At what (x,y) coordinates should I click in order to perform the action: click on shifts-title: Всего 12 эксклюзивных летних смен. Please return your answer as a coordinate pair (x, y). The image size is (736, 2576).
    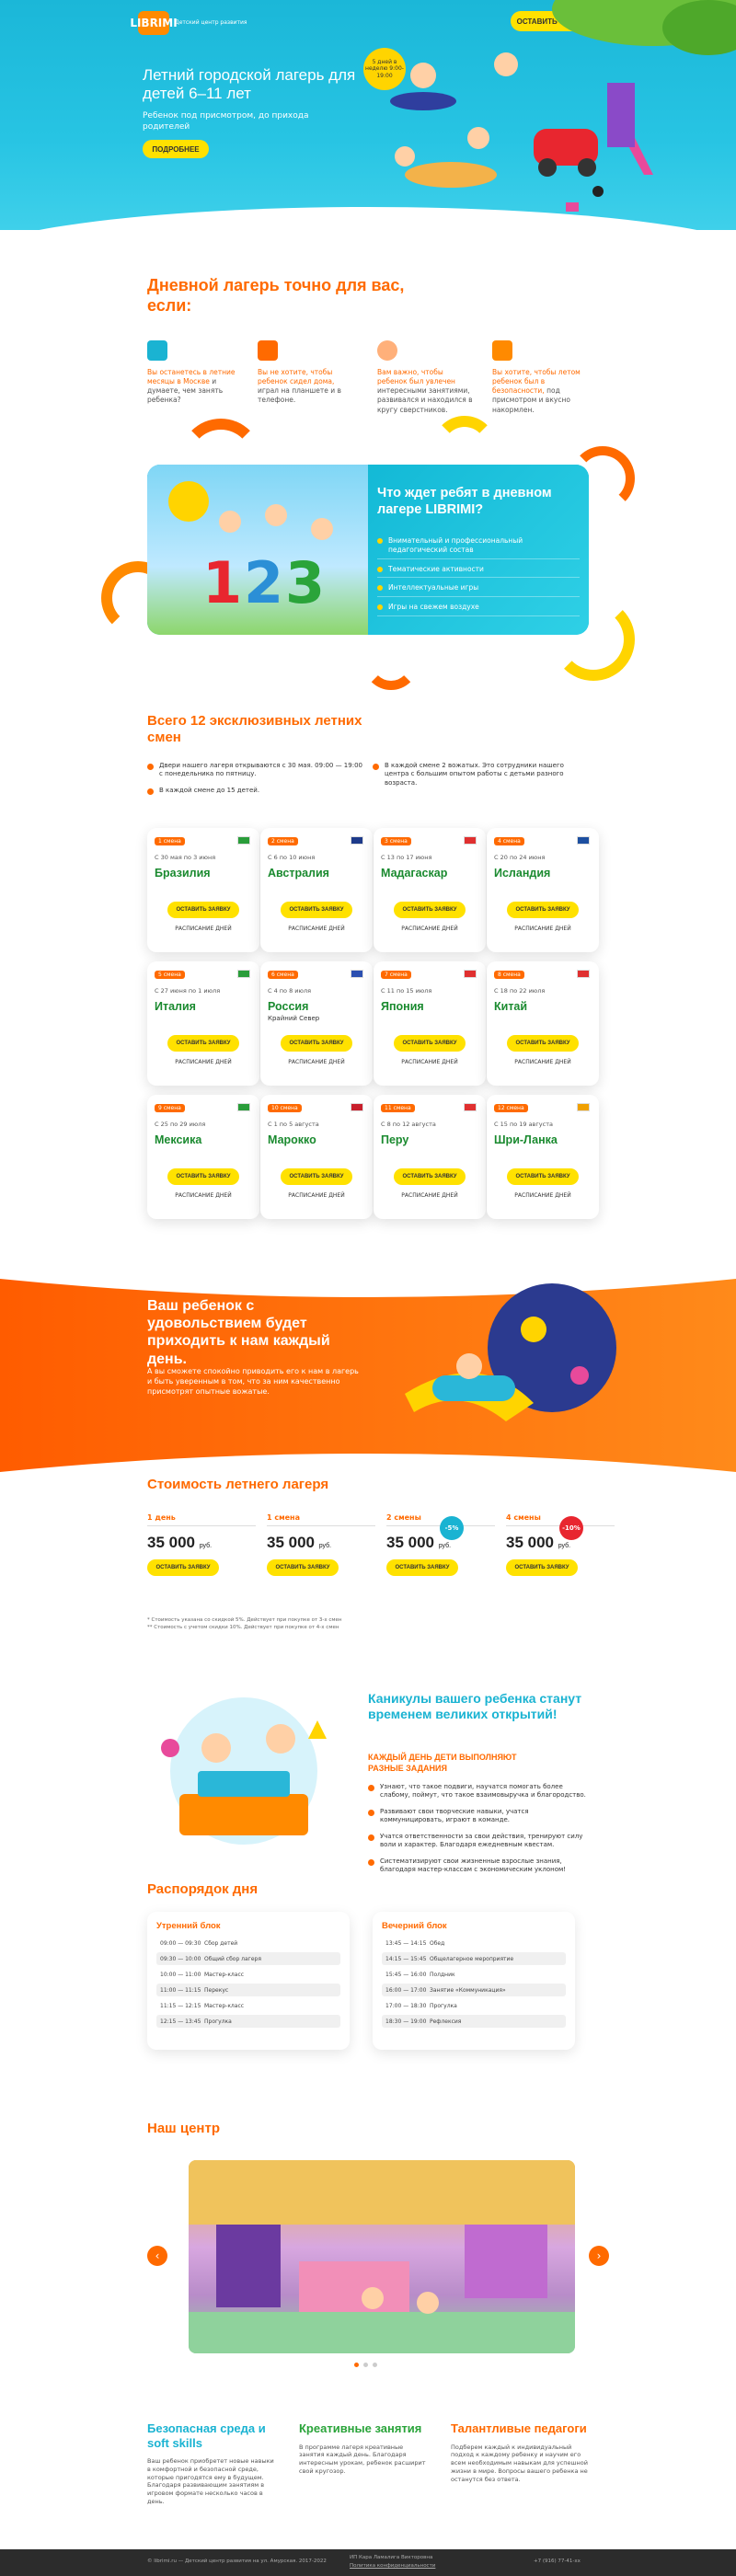
    Looking at the image, I should click on (254, 729).